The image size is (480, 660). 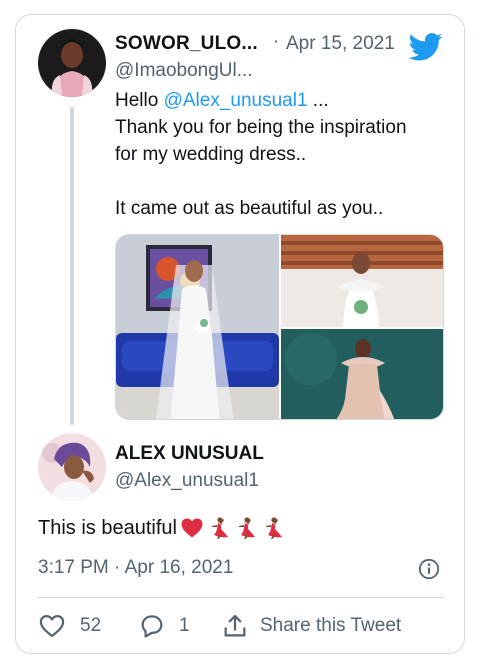 I want to click on greeting-text: Hello, so click(x=139, y=100).